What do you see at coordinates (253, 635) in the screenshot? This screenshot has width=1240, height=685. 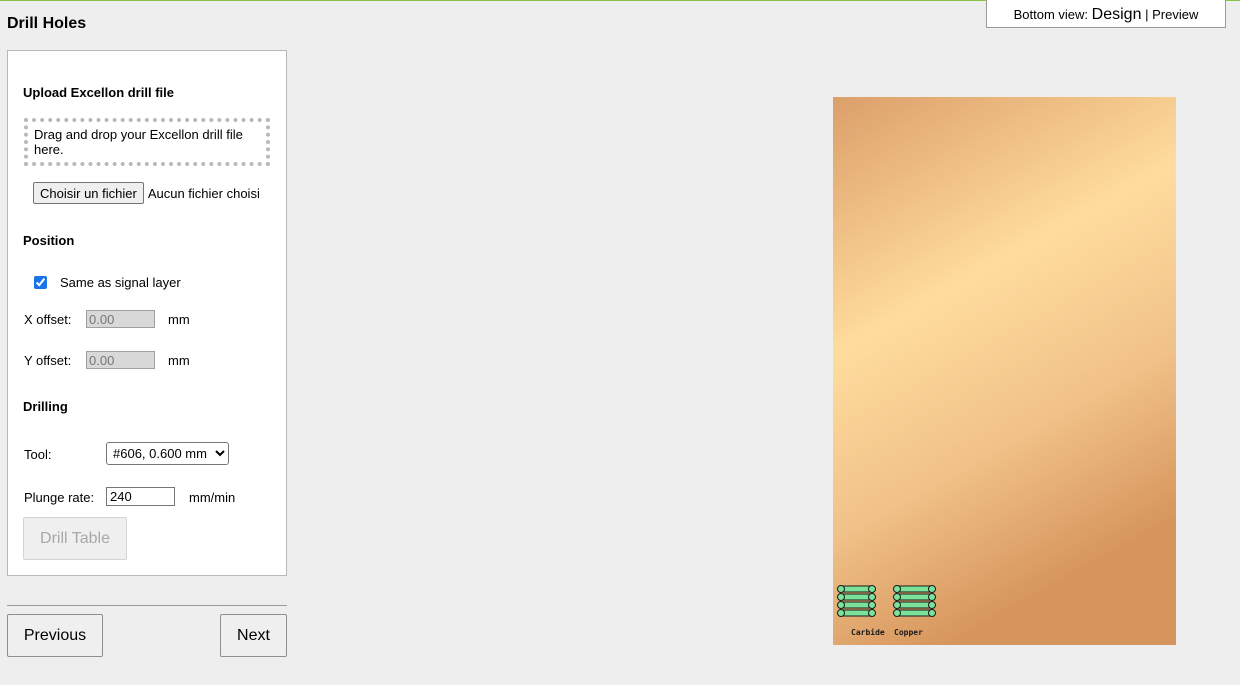 I see `next-button: Next` at bounding box center [253, 635].